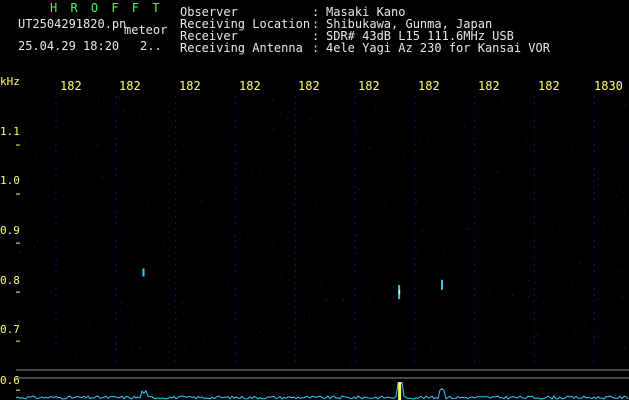 This screenshot has height=400, width=629. I want to click on antenna-colon: :, so click(316, 48).